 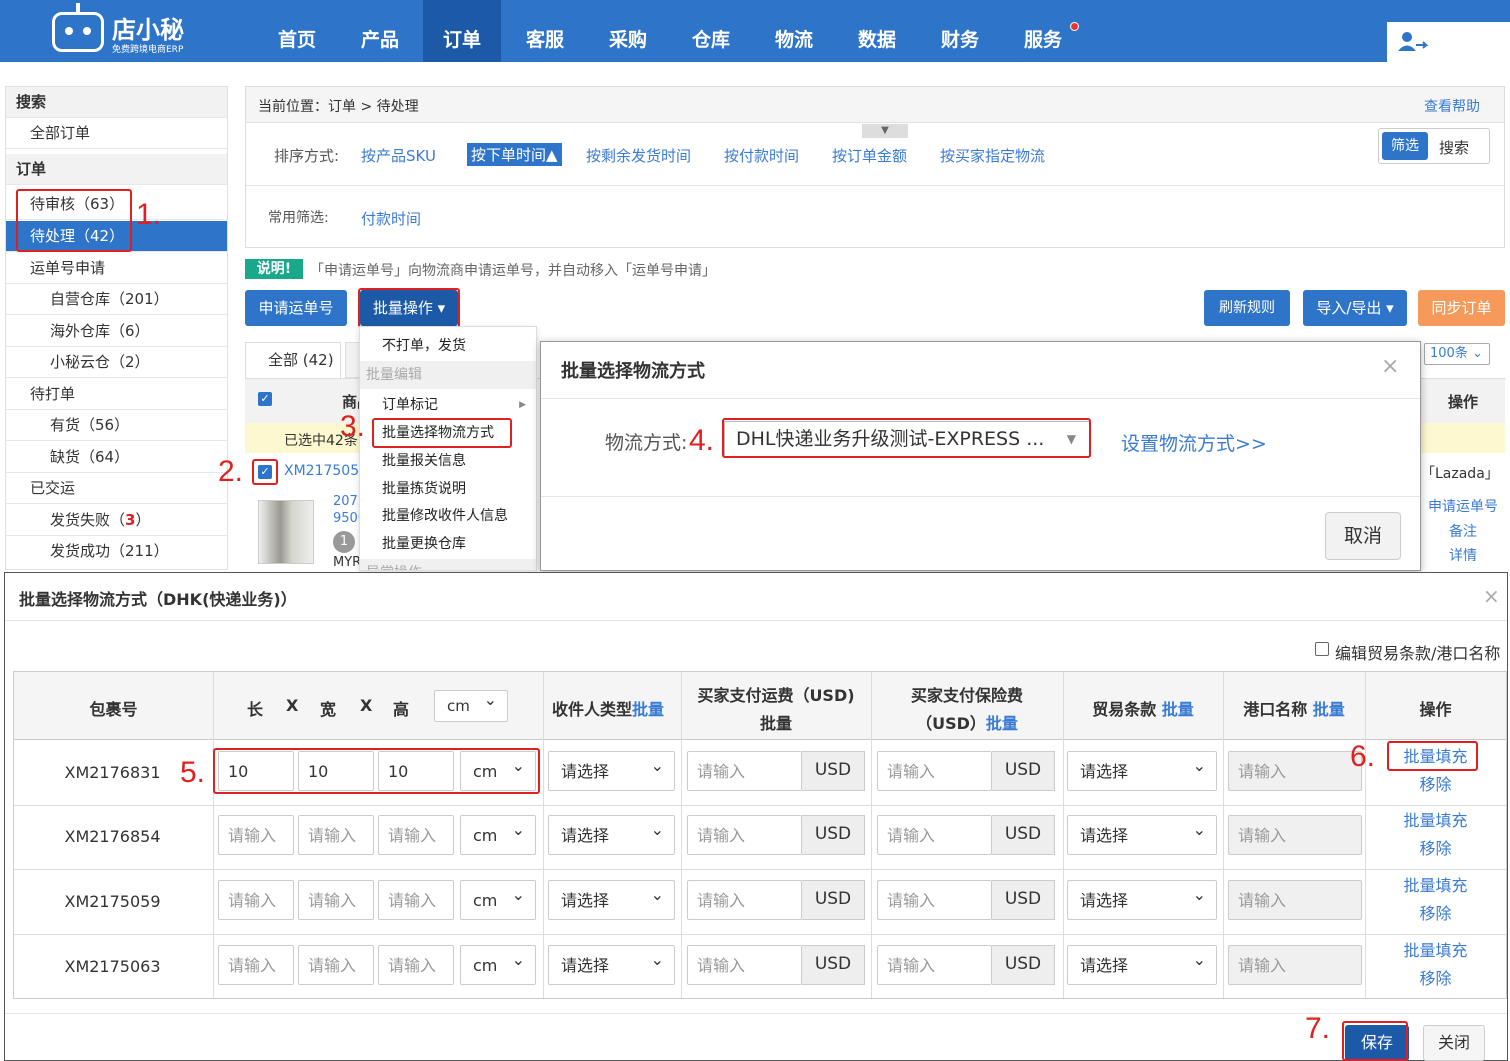 I want to click on sidebar-item-cloud-warehouse: 小秘云仓（2）, so click(x=116, y=362).